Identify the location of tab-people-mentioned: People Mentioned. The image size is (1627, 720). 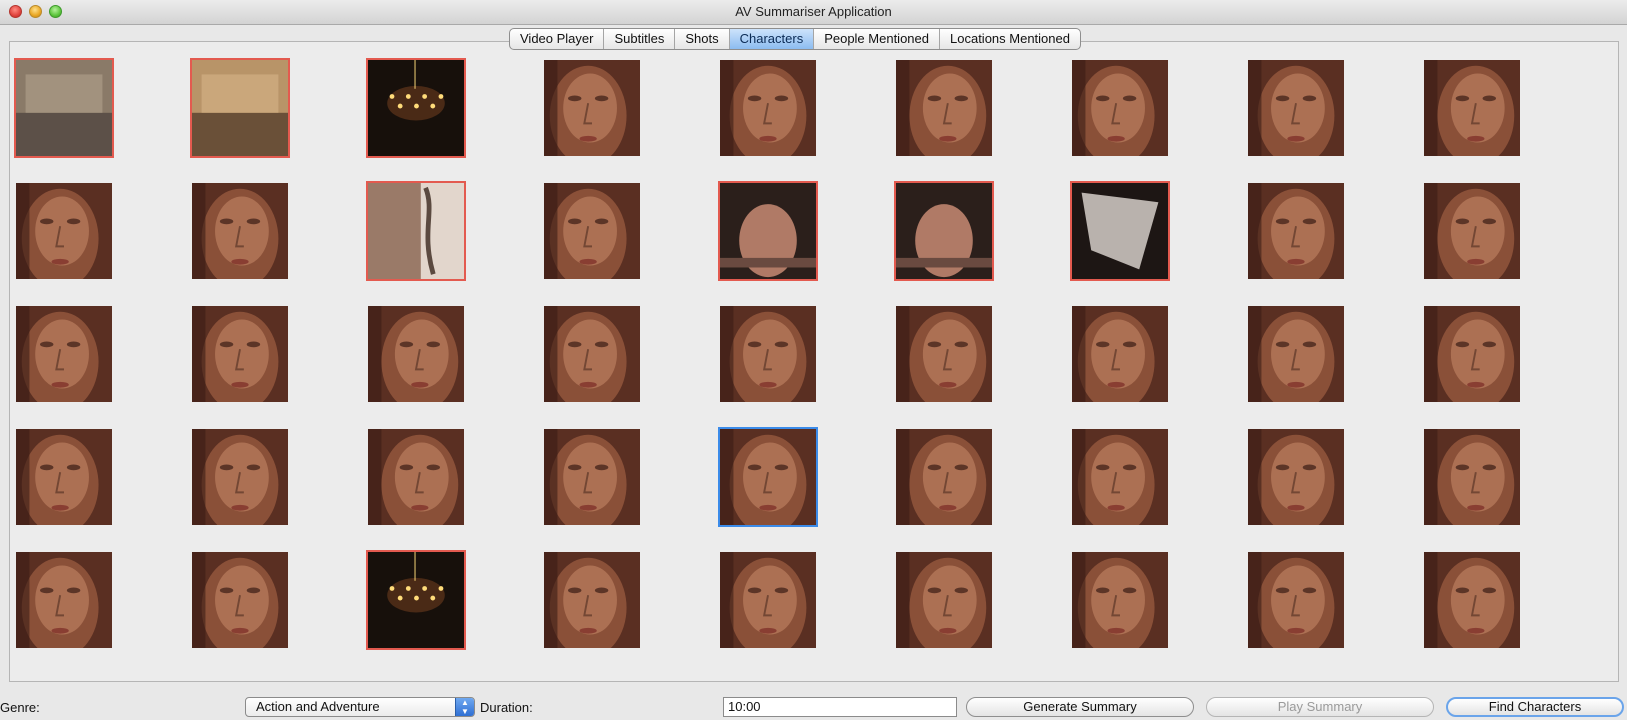
(877, 39).